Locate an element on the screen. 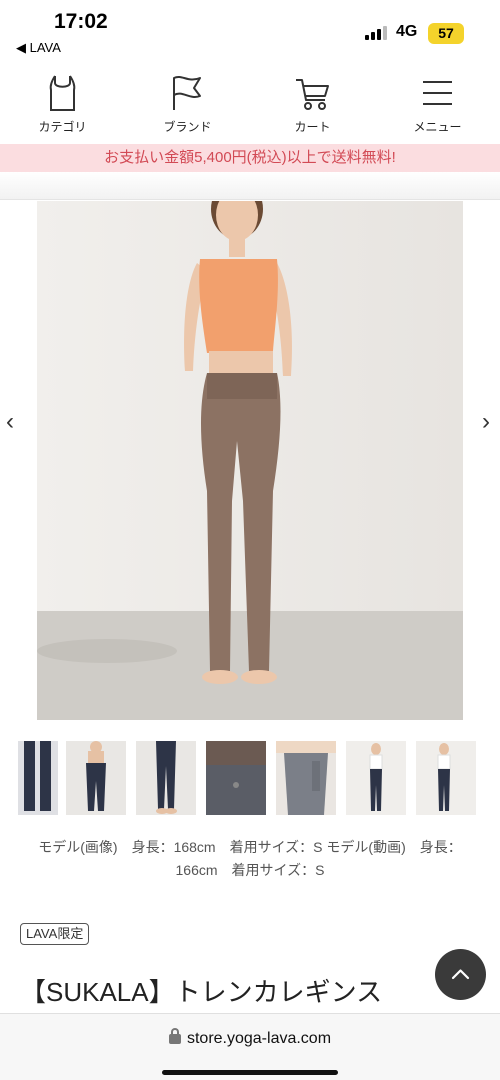  network-type: 4G is located at coordinates (407, 31).